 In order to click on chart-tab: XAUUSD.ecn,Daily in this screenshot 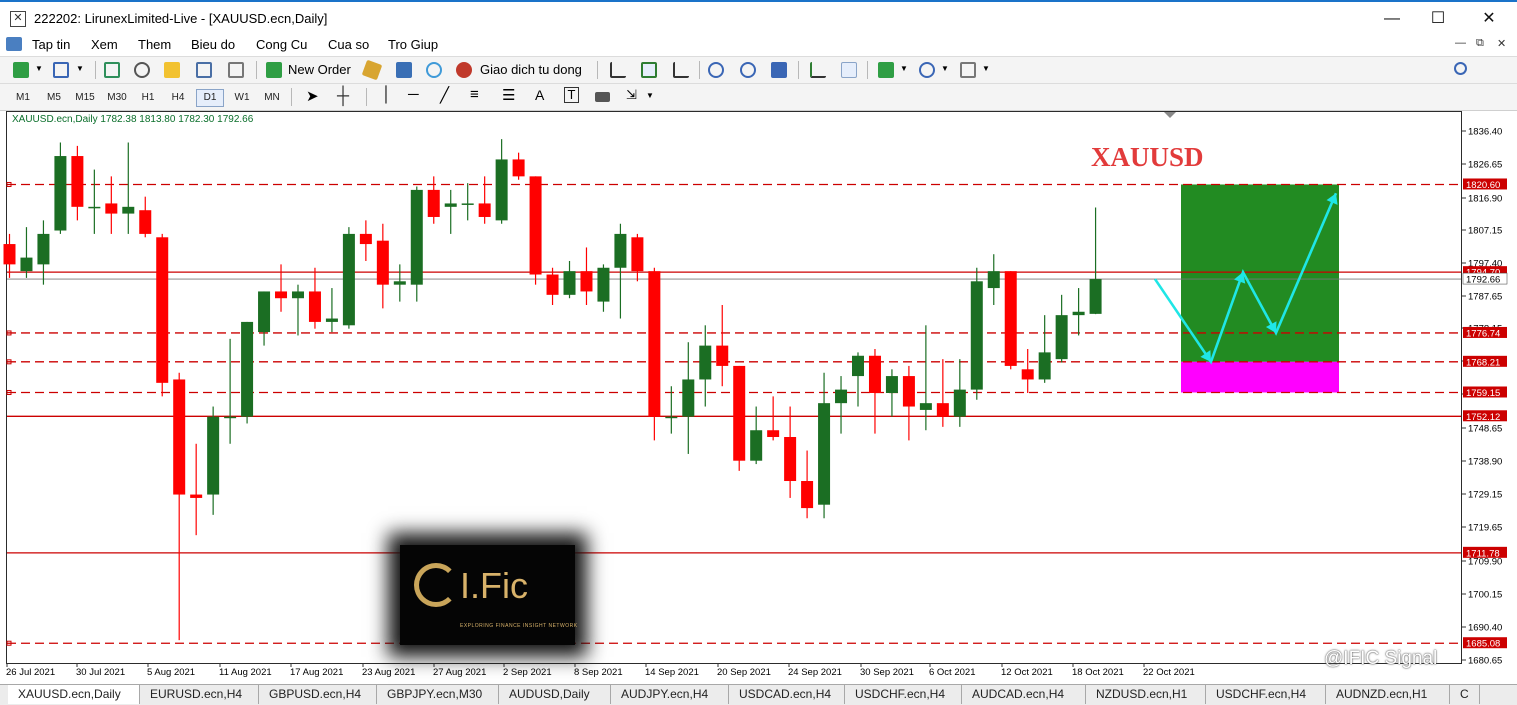, I will do `click(74, 694)`.